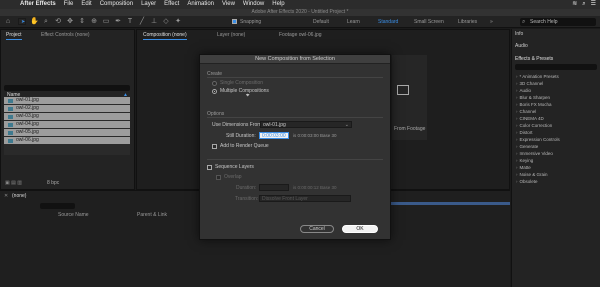  What do you see at coordinates (274, 187) in the screenshot?
I see `duration-input` at bounding box center [274, 187].